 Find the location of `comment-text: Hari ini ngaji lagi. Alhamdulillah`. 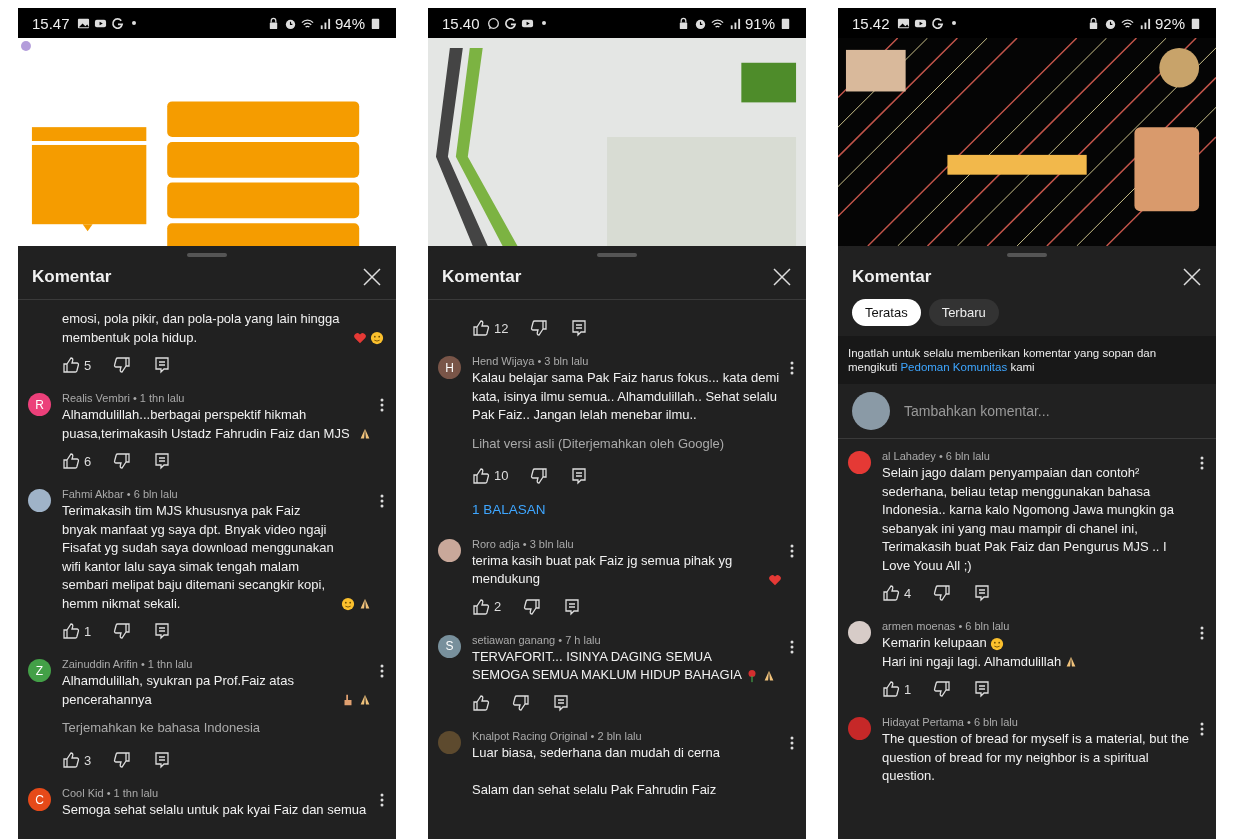

comment-text: Hari ini ngaji lagi. Alhamdulillah is located at coordinates (972, 661).